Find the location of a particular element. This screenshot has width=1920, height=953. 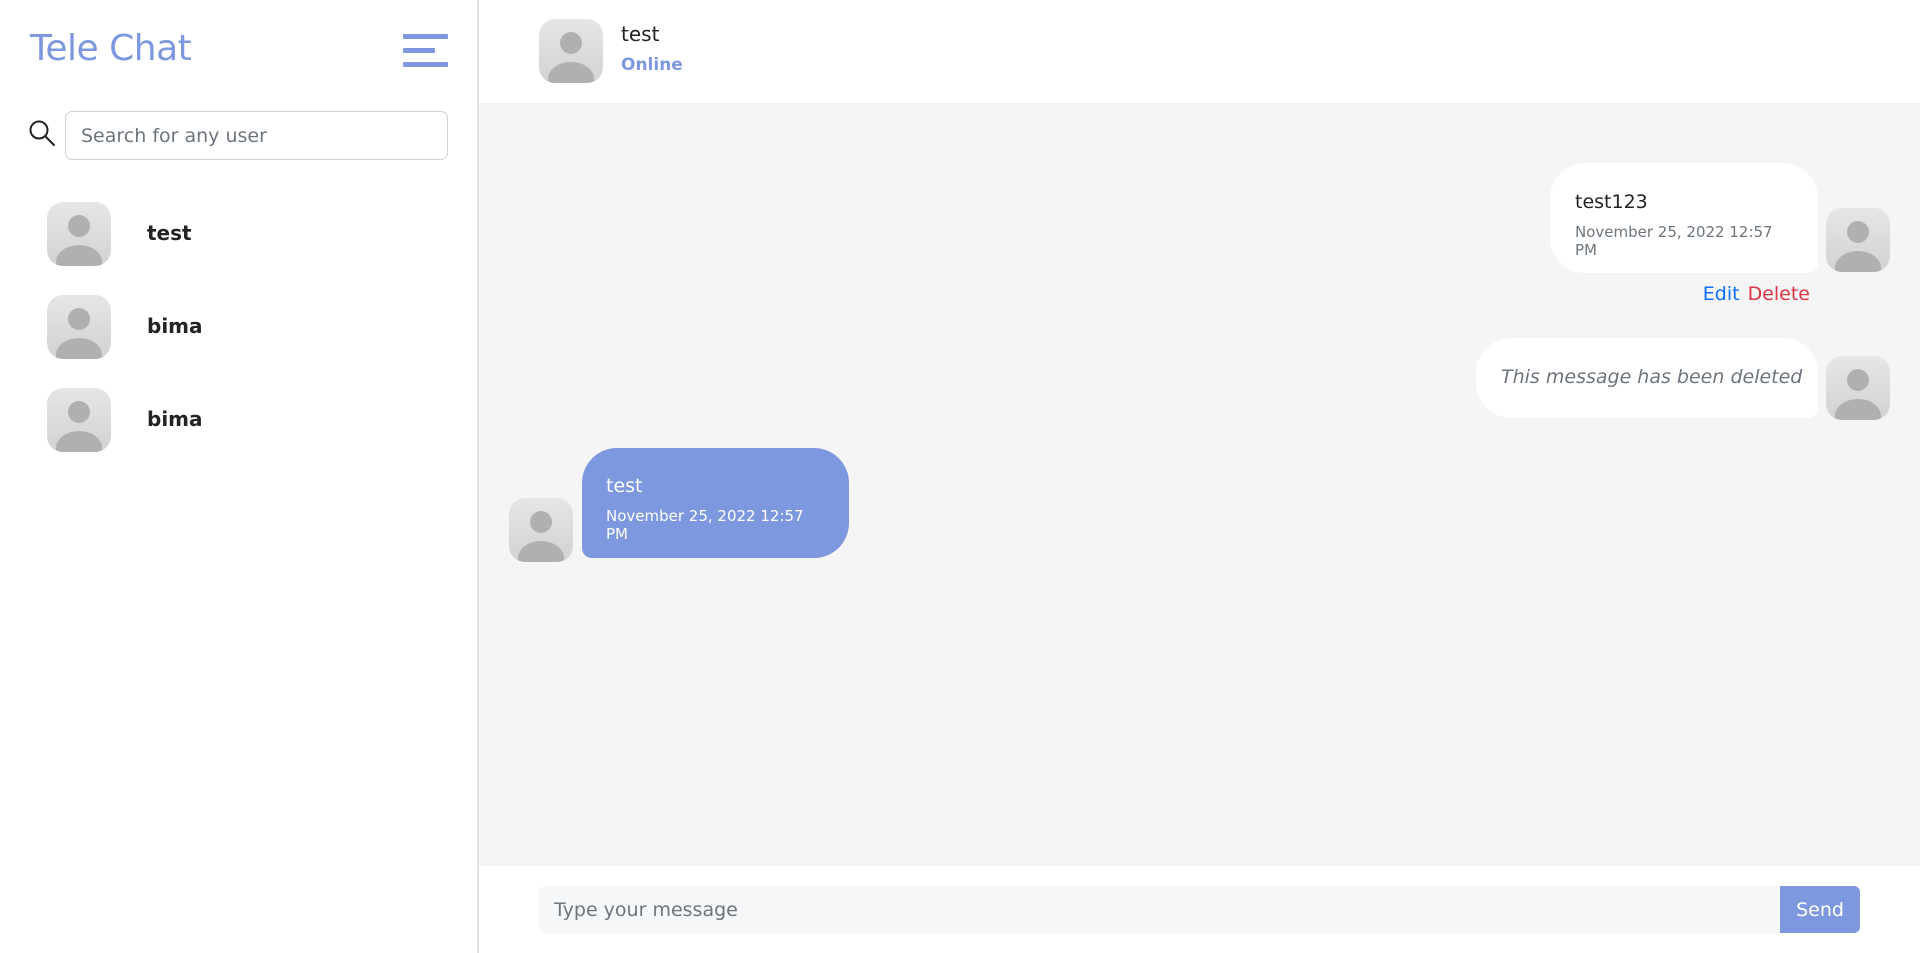

message-actions: Edit Delete is located at coordinates (1756, 294).